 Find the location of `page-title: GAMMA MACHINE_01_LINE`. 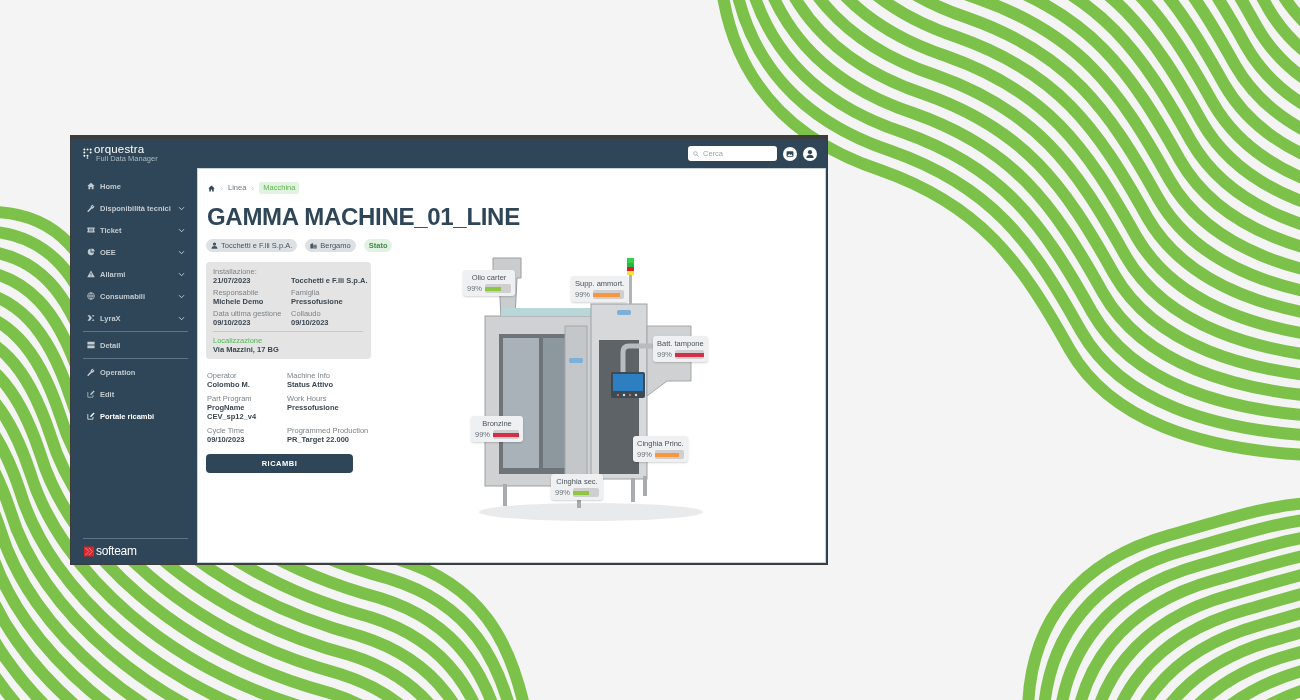

page-title: GAMMA MACHINE_01_LINE is located at coordinates (364, 217).